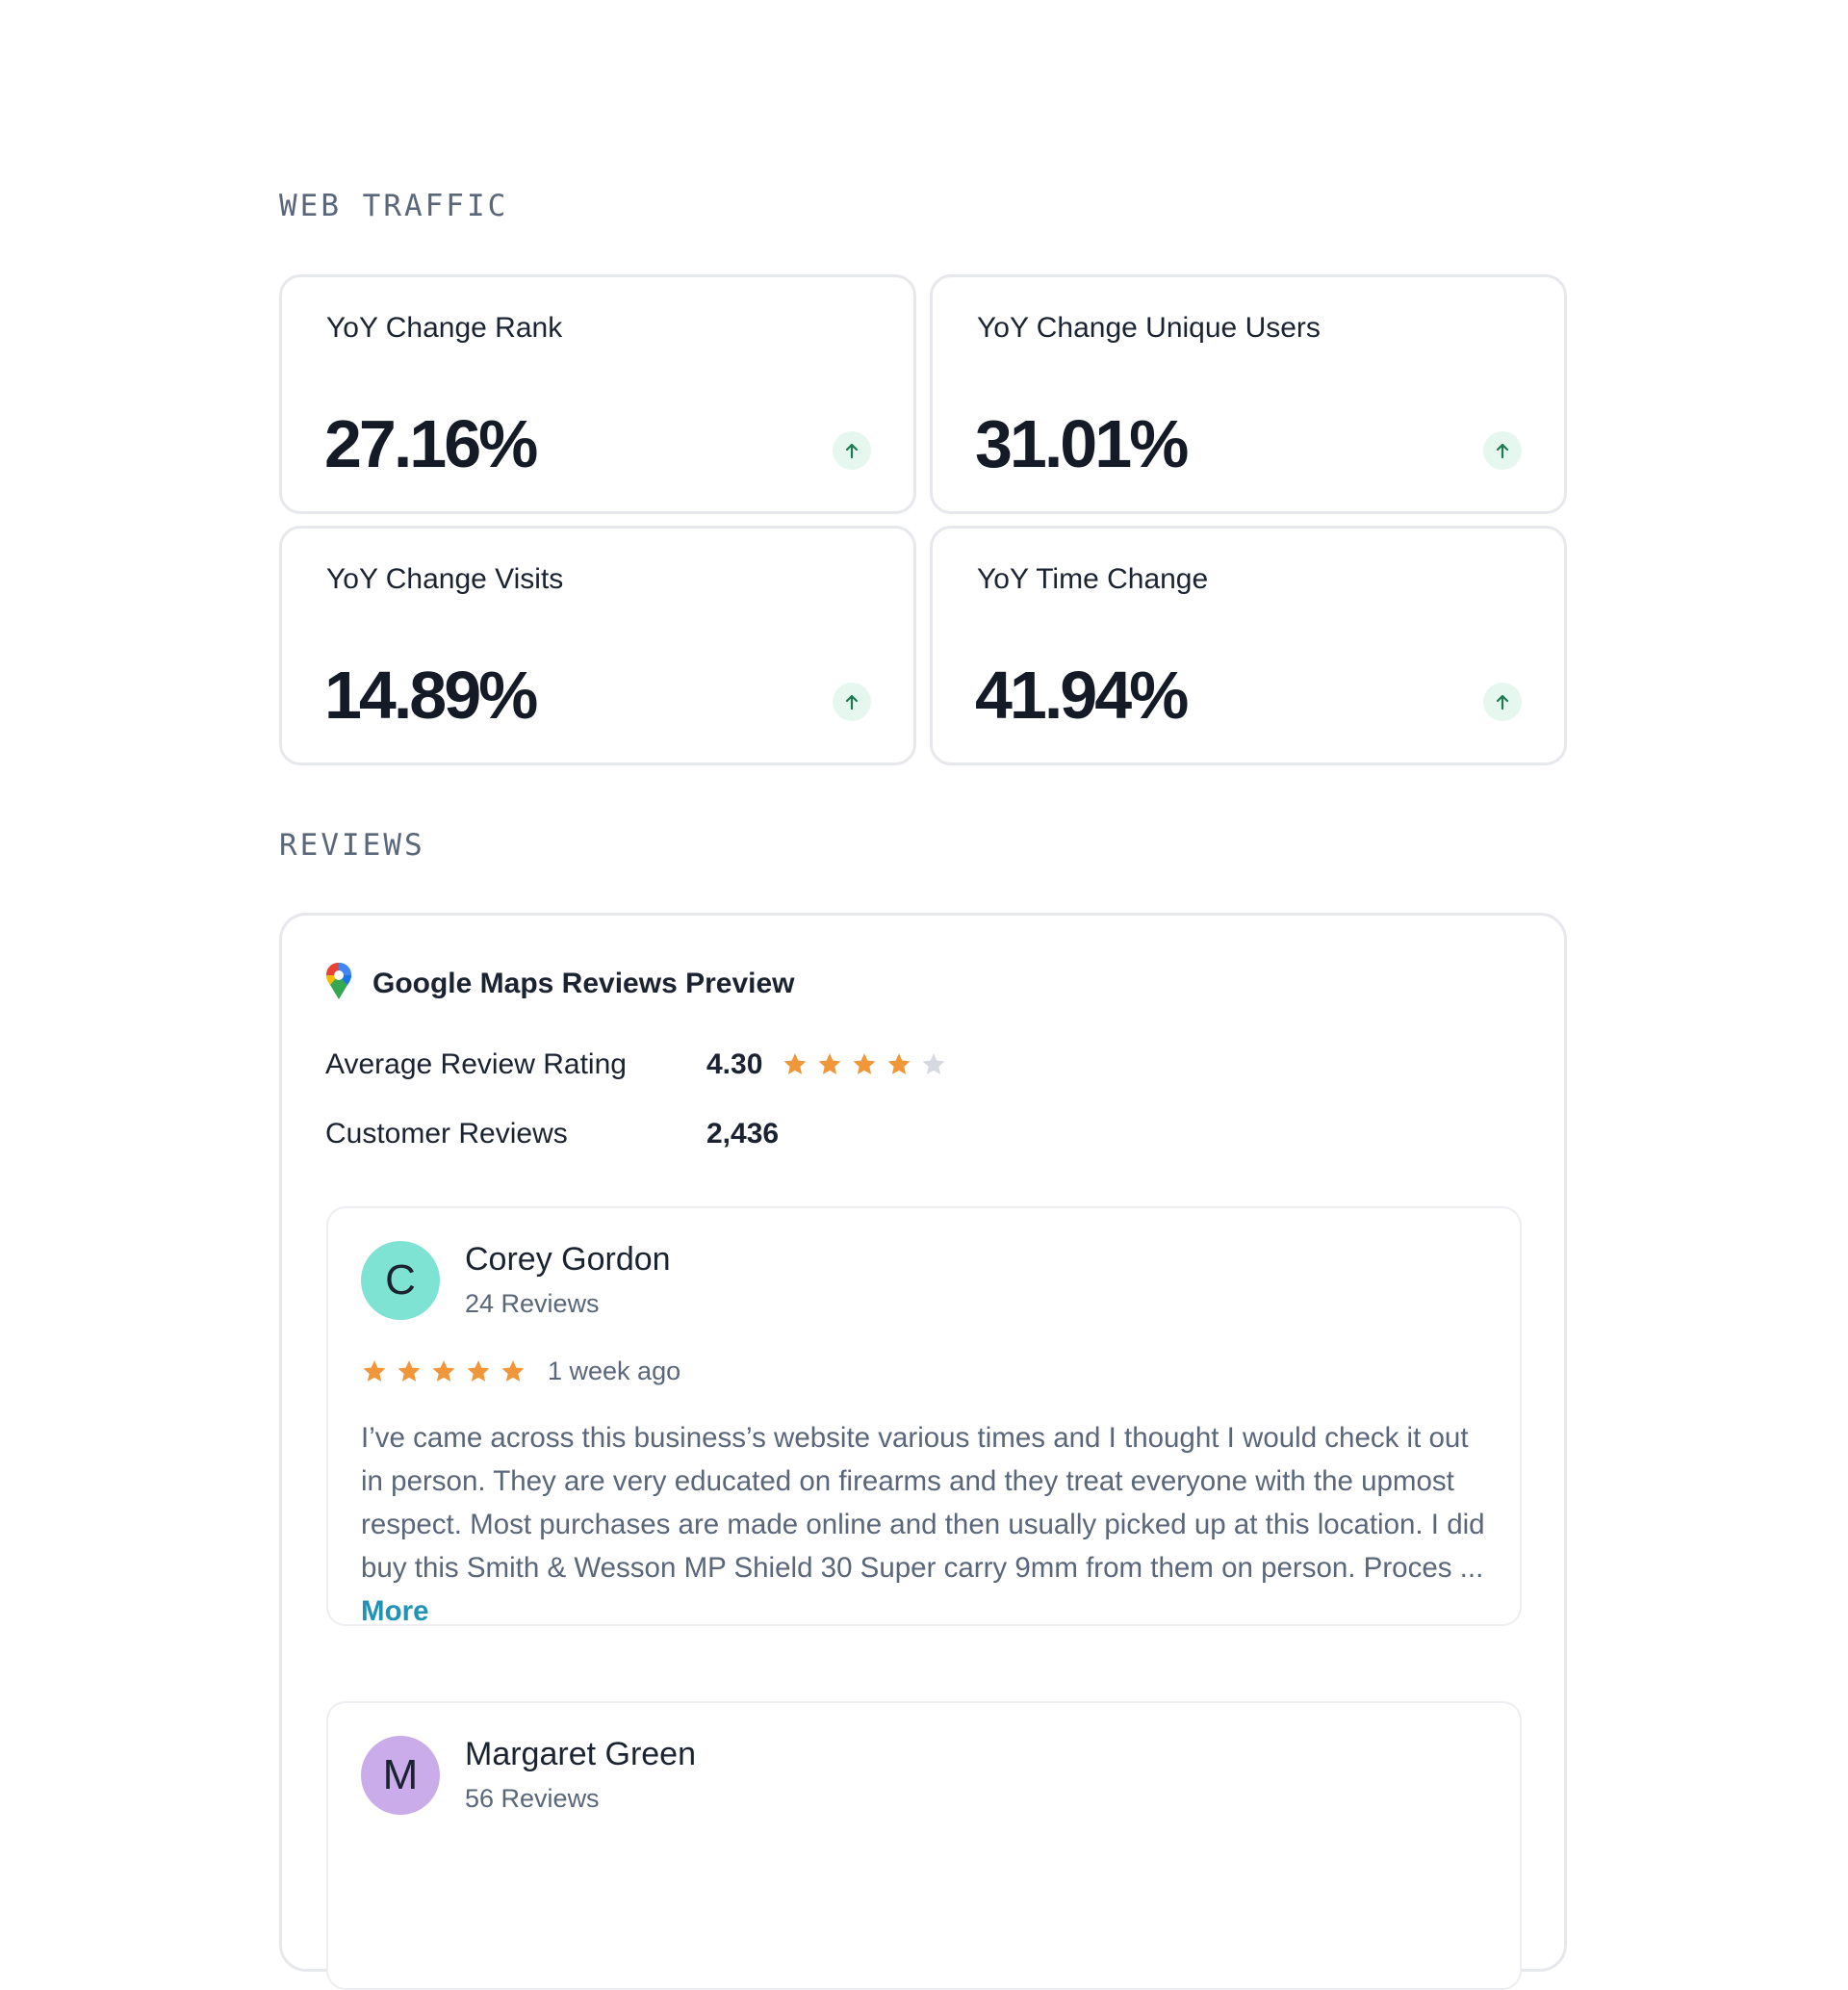 The width and height of the screenshot is (1848, 1990). What do you see at coordinates (1082, 444) in the screenshot?
I see `metric-value: 31.01%` at bounding box center [1082, 444].